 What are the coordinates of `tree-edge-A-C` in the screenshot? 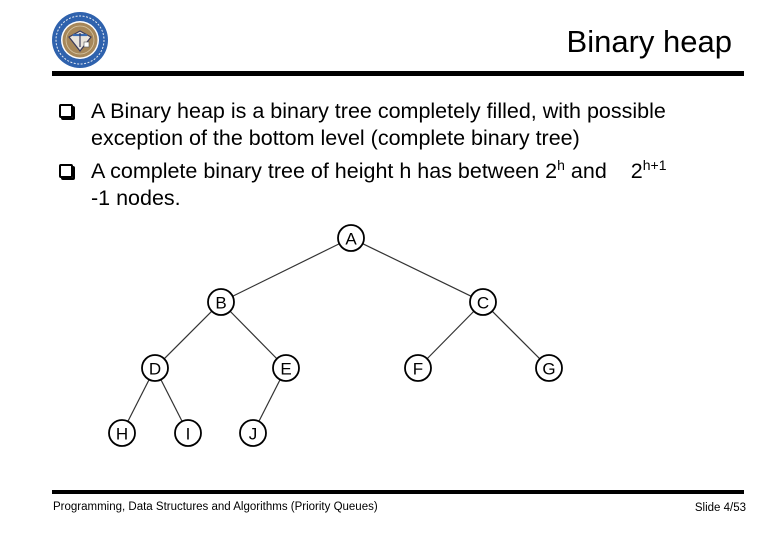 It's located at (417, 270).